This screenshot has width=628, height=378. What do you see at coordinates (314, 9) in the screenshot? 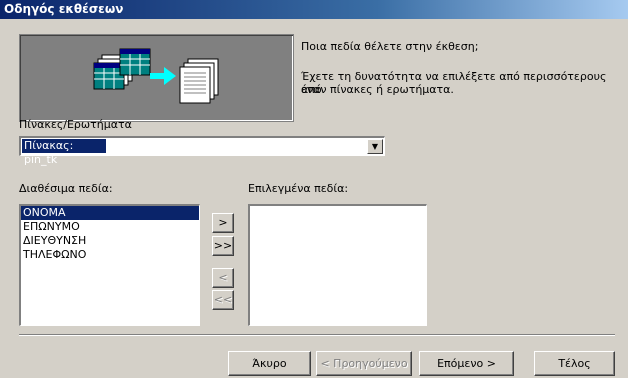
I see `title-bar: Οδηγός εκθέσεων` at bounding box center [314, 9].